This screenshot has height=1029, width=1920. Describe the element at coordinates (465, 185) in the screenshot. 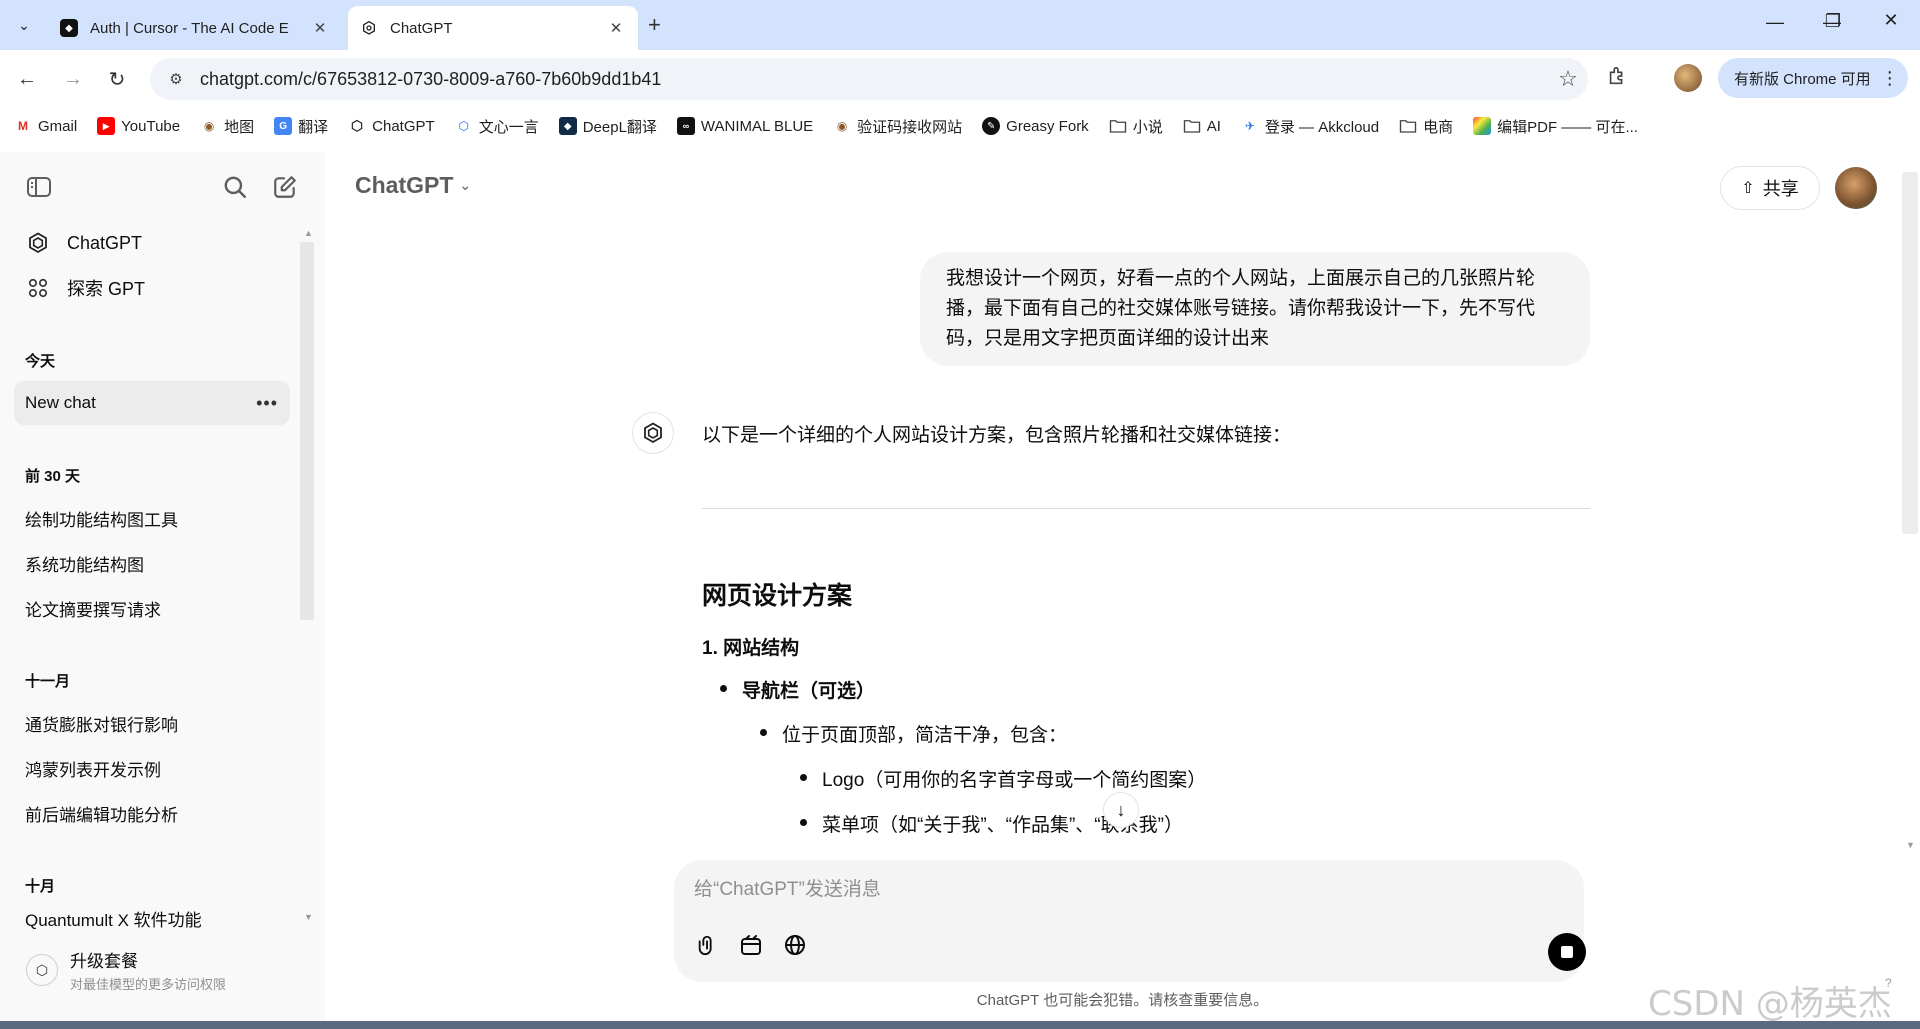

I see `chevron-down-icon: ⌄` at that location.